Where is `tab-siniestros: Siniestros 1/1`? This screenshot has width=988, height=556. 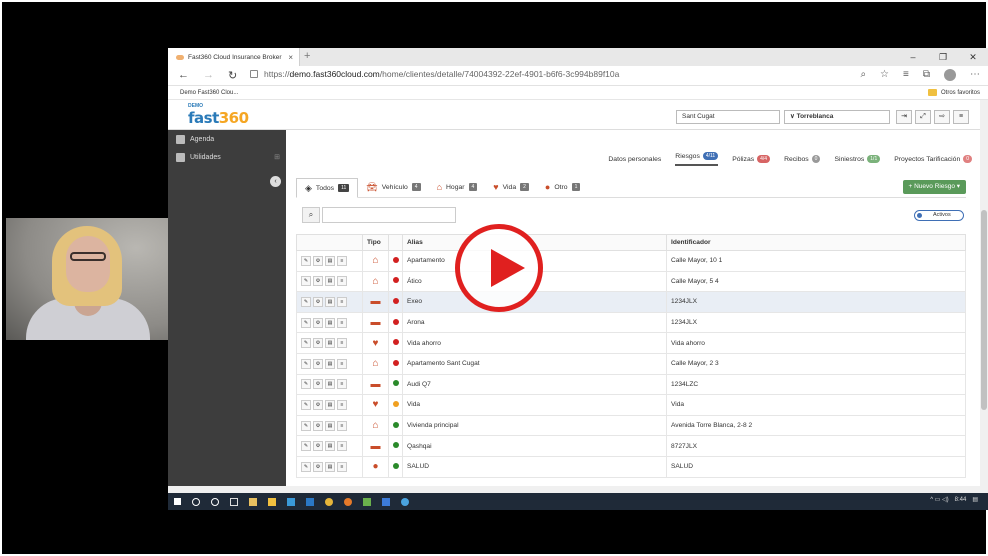
tab-siniestros: Siniestros 1/1 is located at coordinates (857, 159).